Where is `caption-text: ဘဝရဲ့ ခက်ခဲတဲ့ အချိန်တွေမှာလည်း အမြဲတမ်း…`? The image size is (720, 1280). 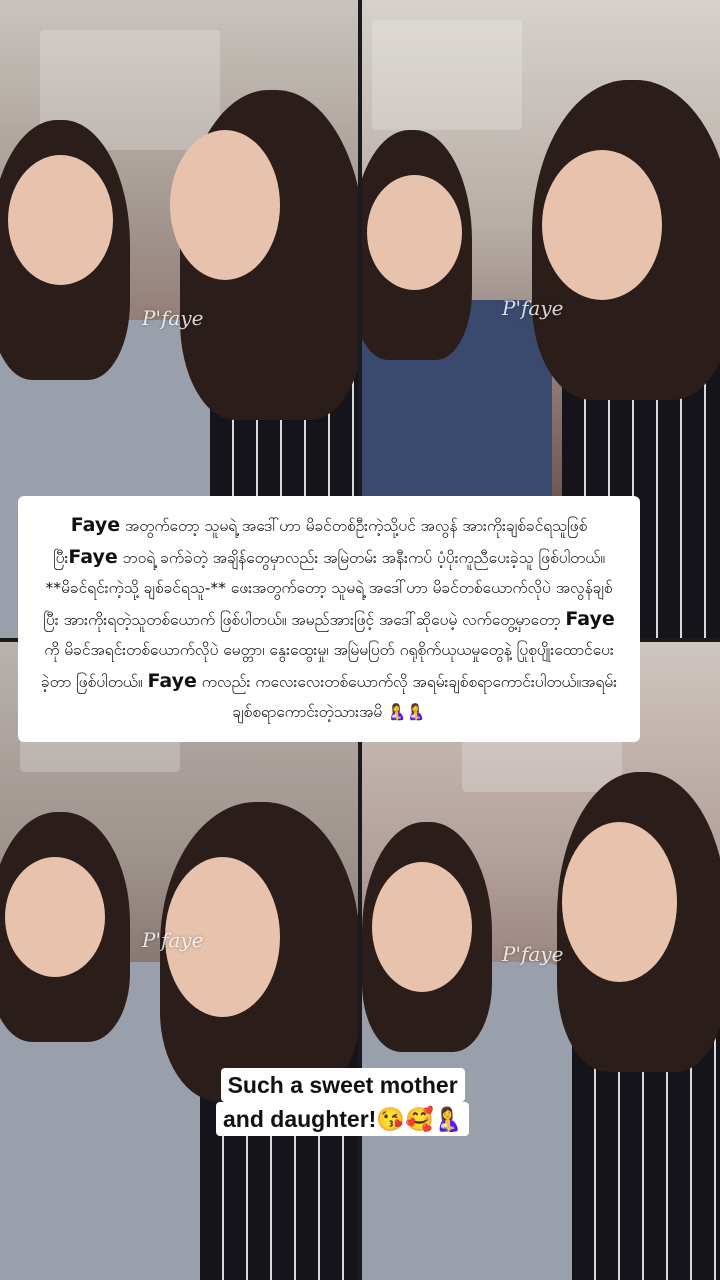
caption-text: ဘဝရဲ့ ခက်ခဲတဲ့ အချိန်တွေမှာလည်း အမြဲတမ်း… is located at coordinates (328, 588).